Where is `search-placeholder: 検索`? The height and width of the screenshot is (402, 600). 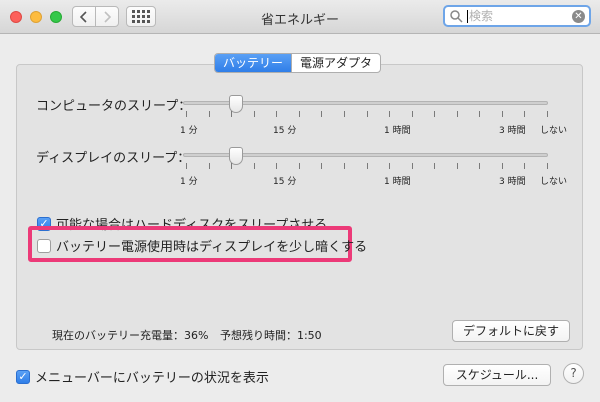
search-placeholder: 検索 is located at coordinates (480, 15).